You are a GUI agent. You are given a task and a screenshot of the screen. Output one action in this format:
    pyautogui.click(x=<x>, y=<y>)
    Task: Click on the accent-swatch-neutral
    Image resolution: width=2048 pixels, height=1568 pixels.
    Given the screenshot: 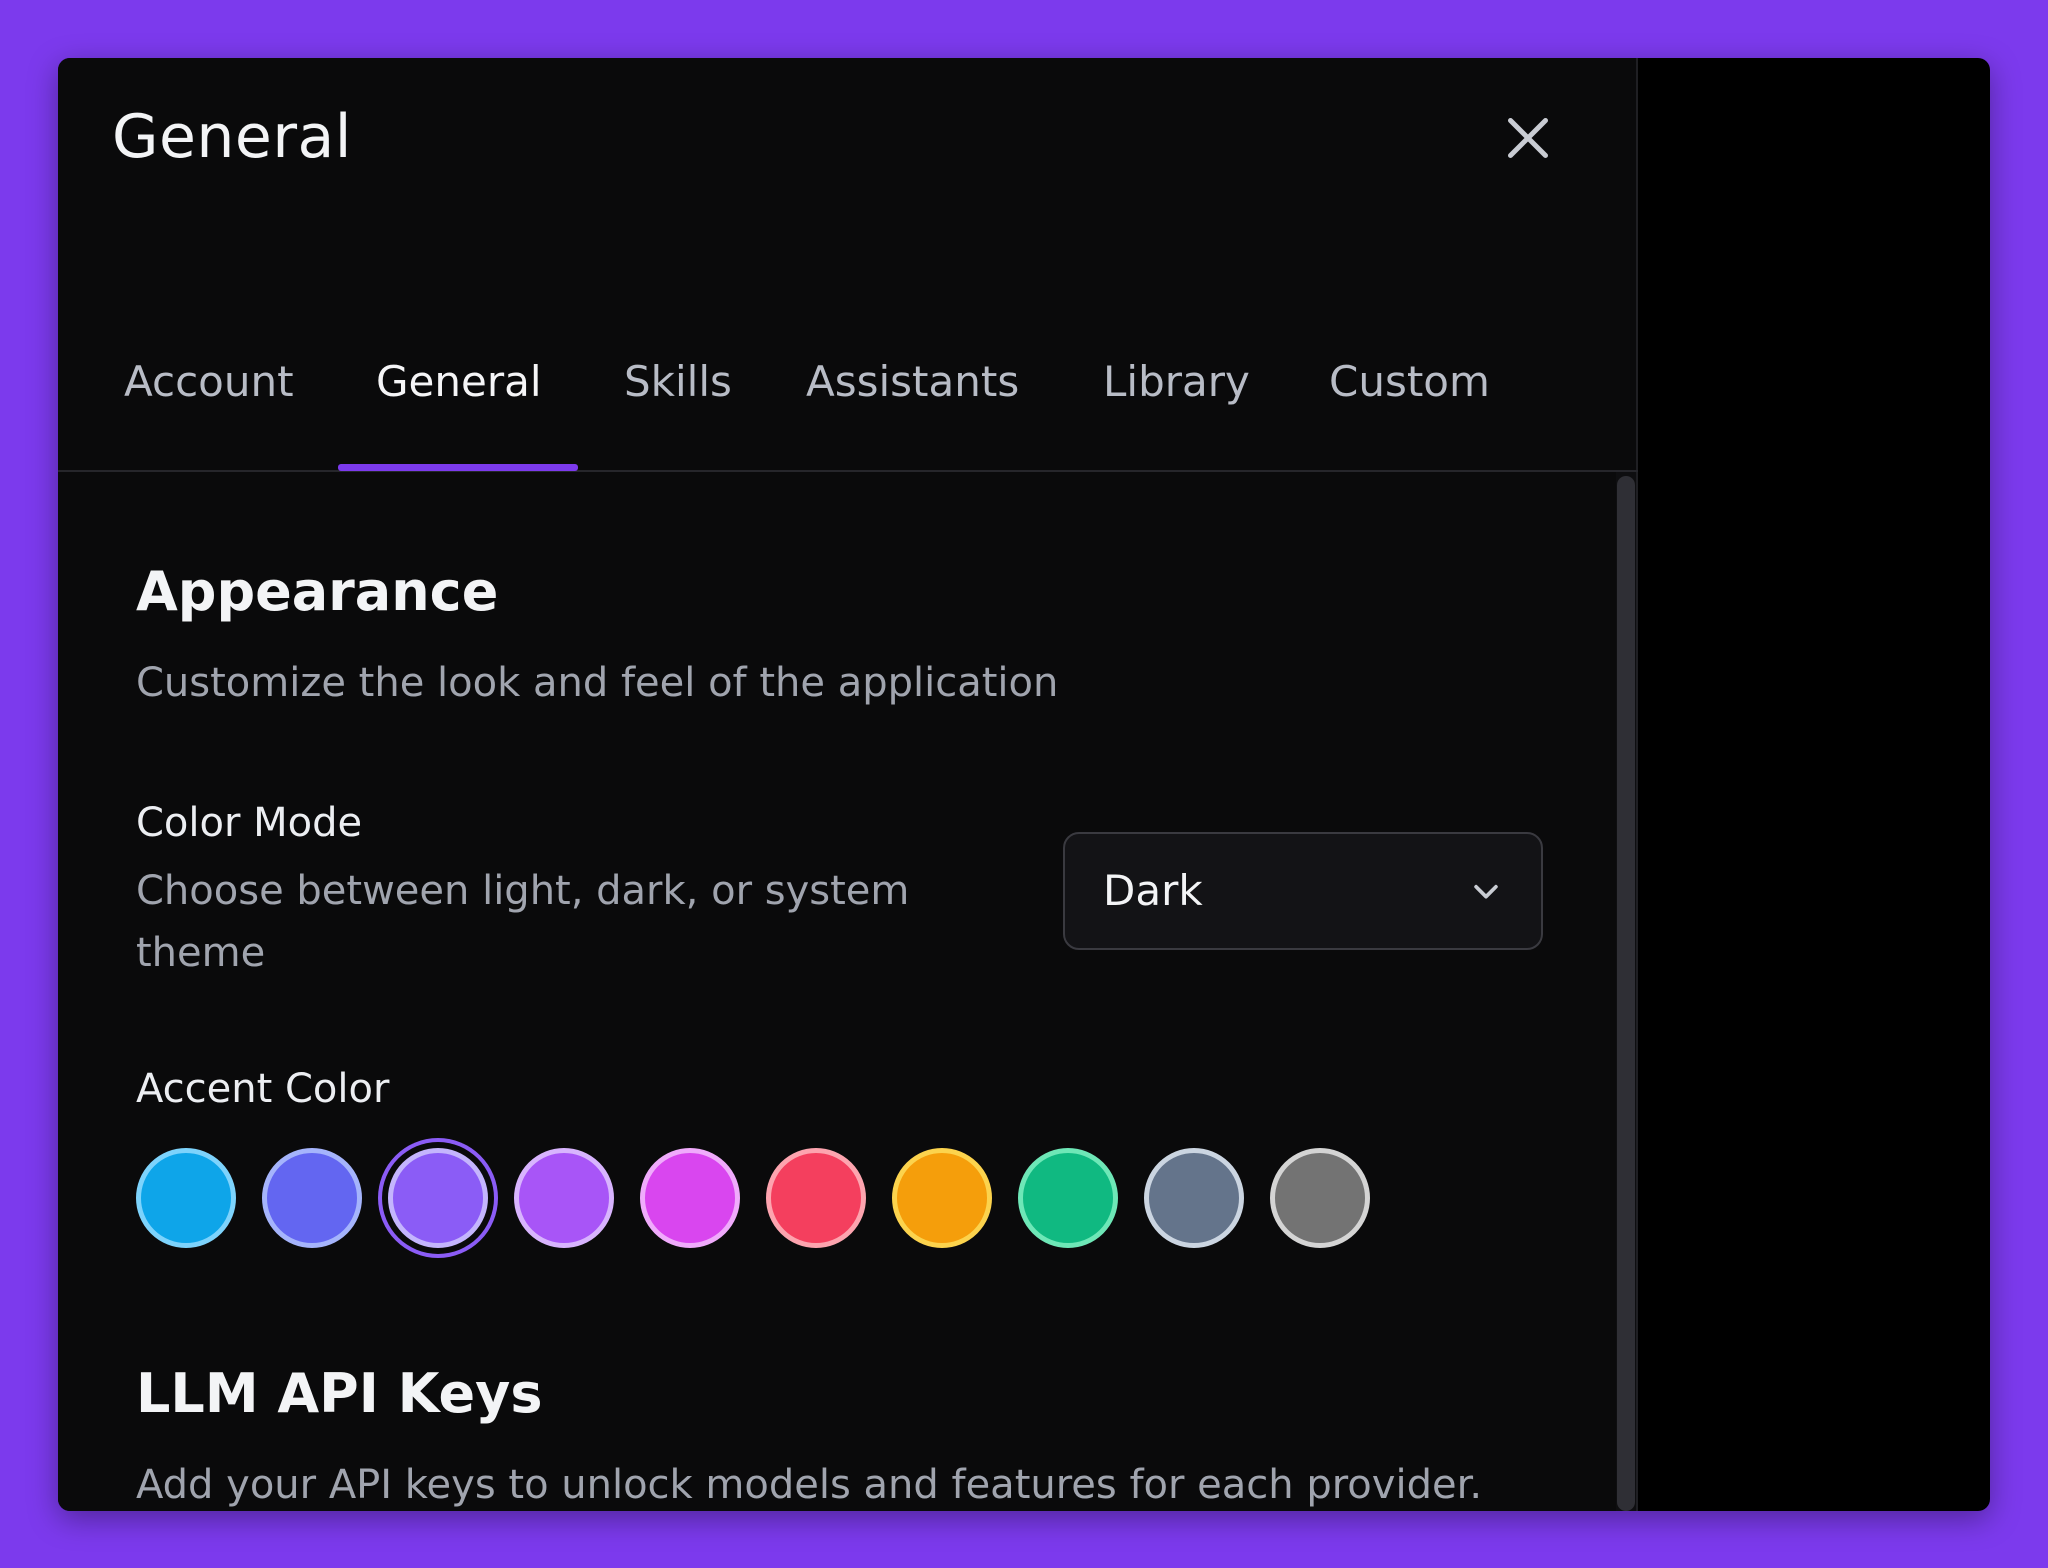 What is the action you would take?
    pyautogui.click(x=1320, y=1198)
    